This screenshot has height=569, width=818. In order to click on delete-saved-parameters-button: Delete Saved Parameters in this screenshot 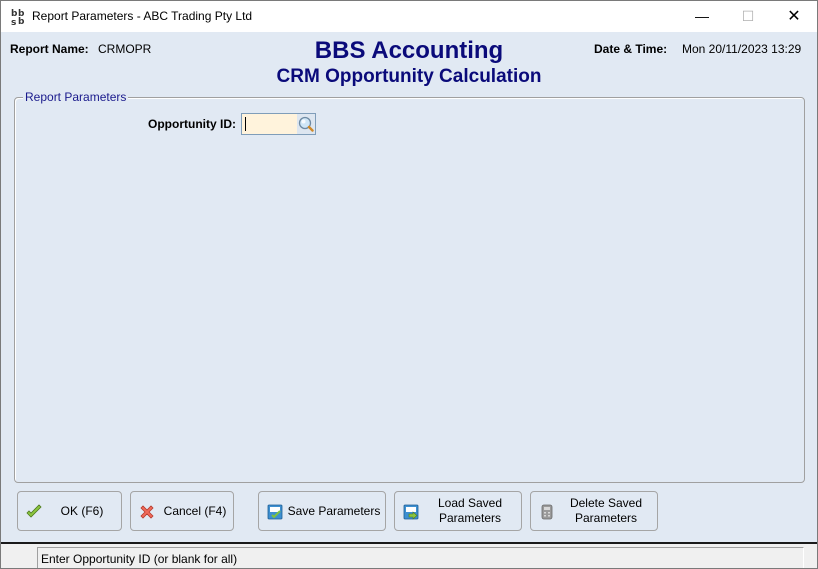, I will do `click(594, 511)`.